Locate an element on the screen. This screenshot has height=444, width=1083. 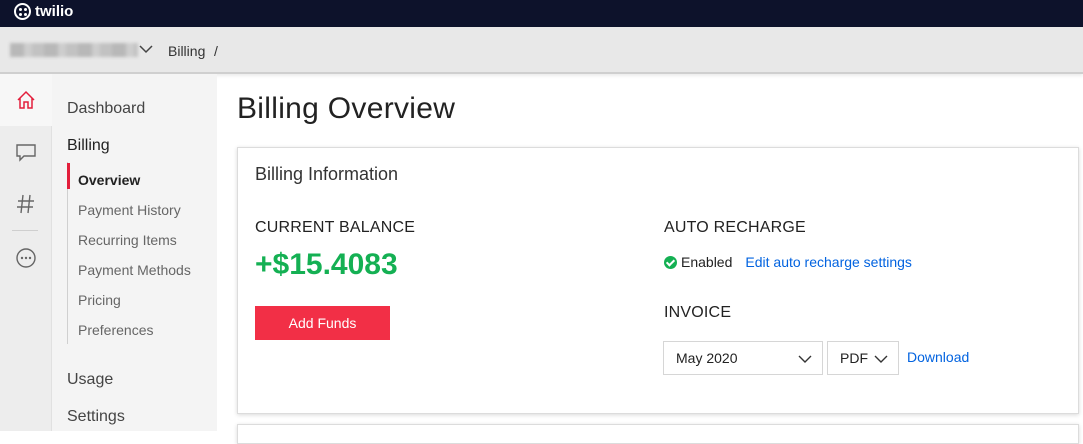
rail-more is located at coordinates (26, 258).